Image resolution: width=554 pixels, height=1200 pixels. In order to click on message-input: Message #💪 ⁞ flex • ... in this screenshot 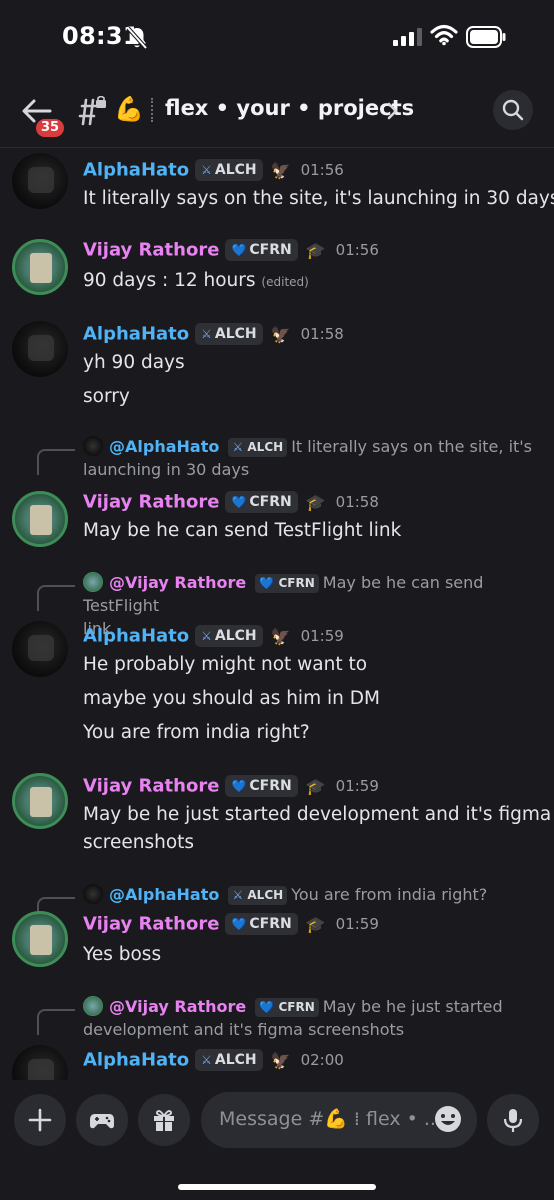, I will do `click(339, 1120)`.